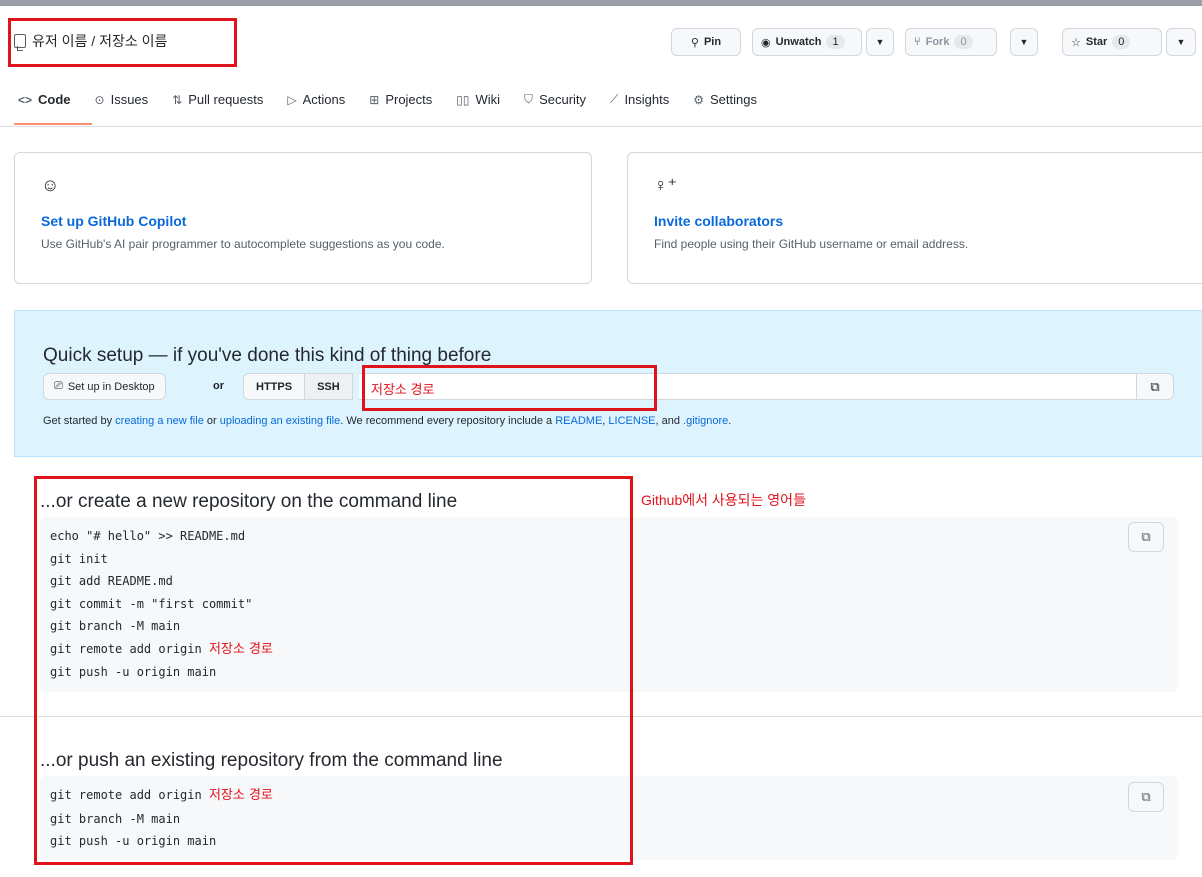  I want to click on or-label: or, so click(218, 386).